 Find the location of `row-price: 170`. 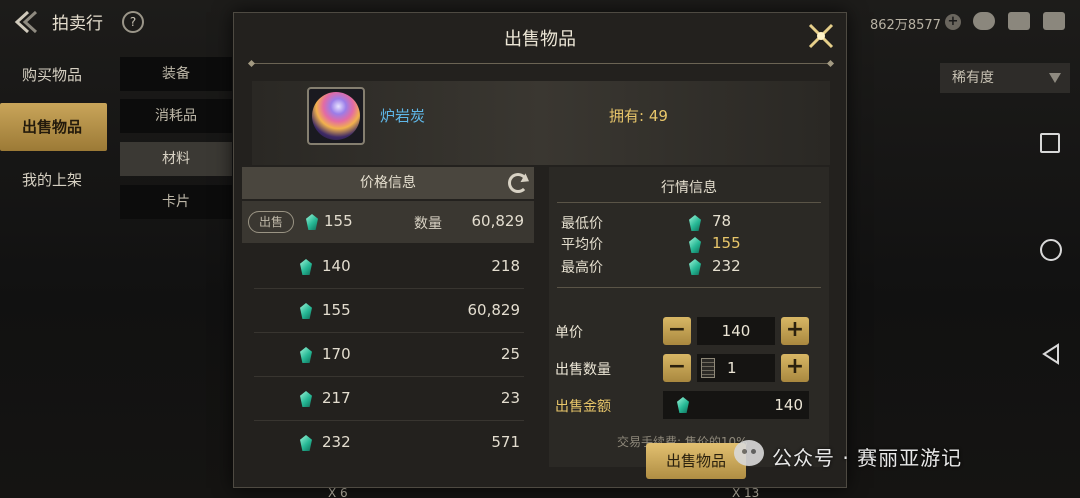

row-price: 170 is located at coordinates (336, 354).